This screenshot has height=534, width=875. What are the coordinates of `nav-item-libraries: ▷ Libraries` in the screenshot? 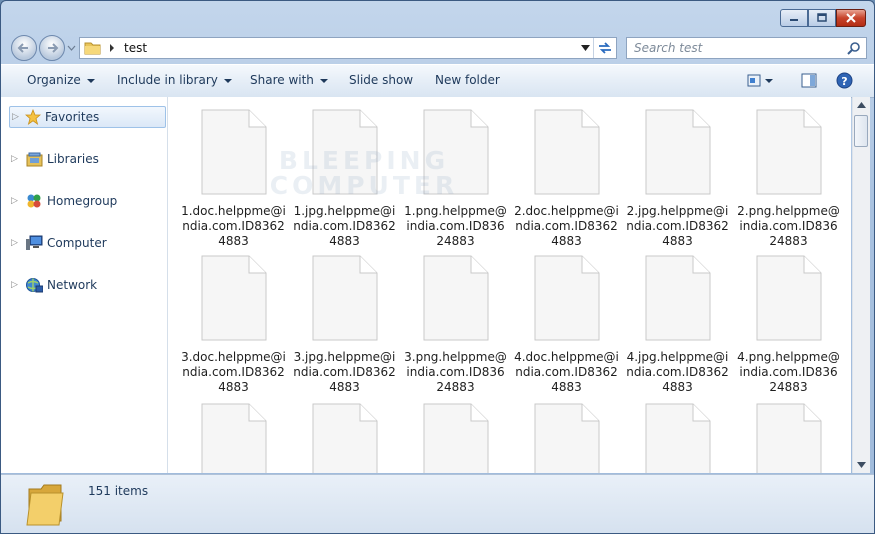 It's located at (54, 159).